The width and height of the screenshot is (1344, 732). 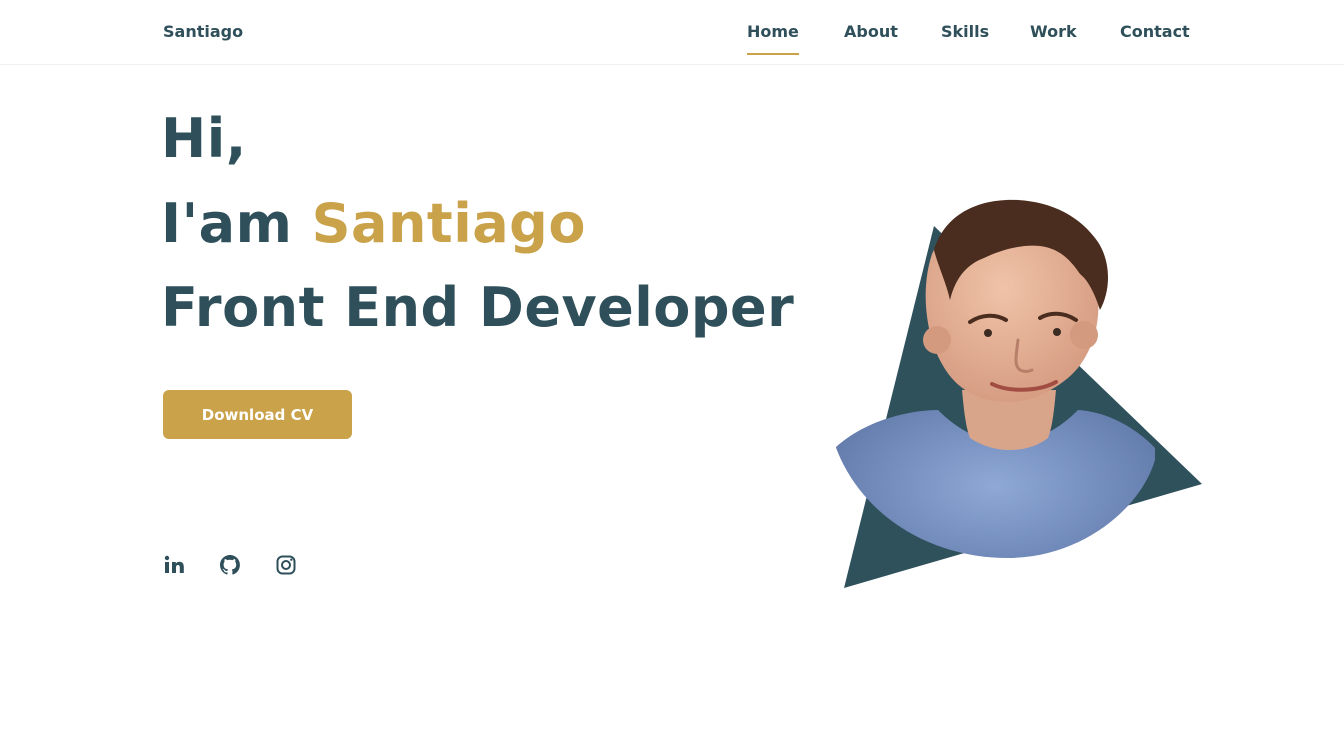 What do you see at coordinates (257, 414) in the screenshot?
I see `download-cv-button: Download CV` at bounding box center [257, 414].